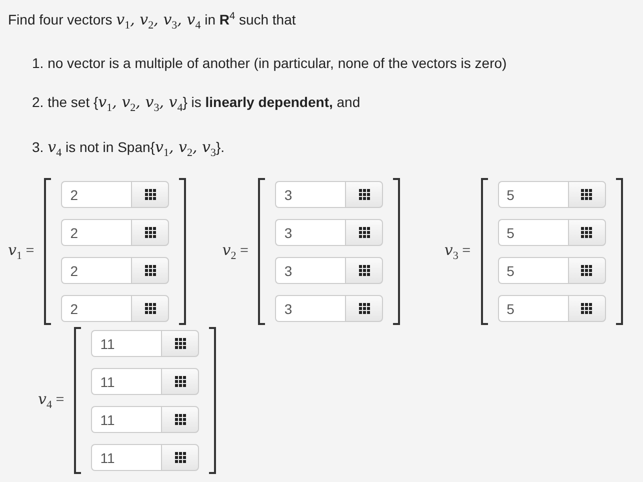 The width and height of the screenshot is (643, 482). What do you see at coordinates (129, 149) in the screenshot?
I see `condition-text: 3. v$_{4}$ is not in Span{v$_{1}$, v$_{2}$, v$_{3}$}.` at bounding box center [129, 149].